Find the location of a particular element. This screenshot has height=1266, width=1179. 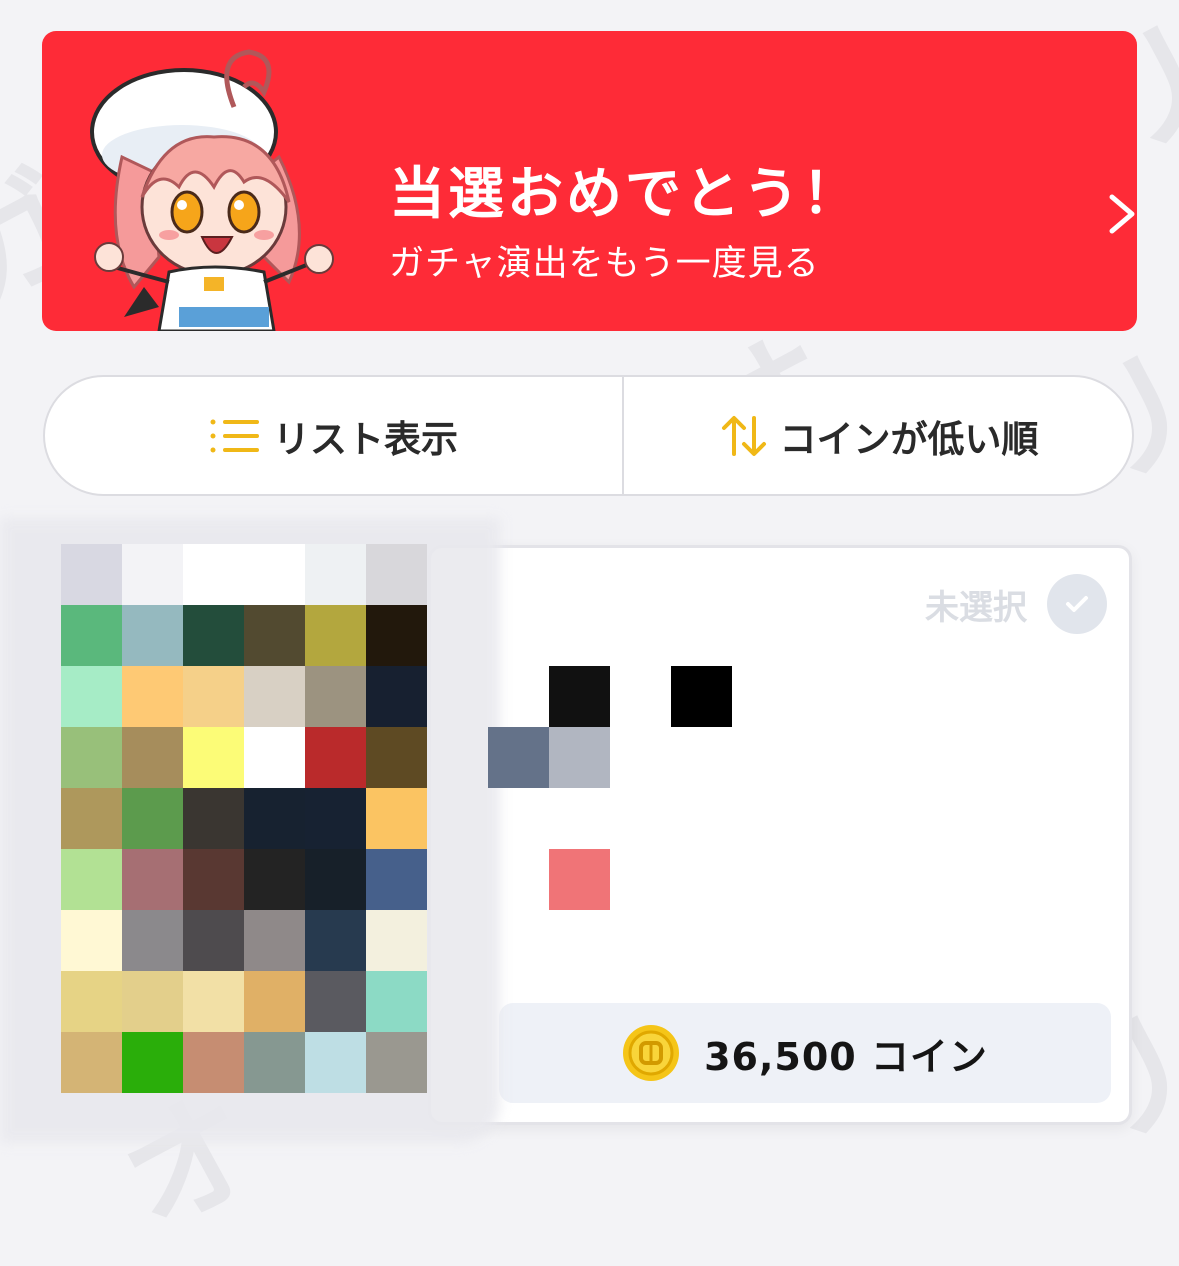

view-sort-toggle: リスト表示 コインが低い順 is located at coordinates (588, 435).